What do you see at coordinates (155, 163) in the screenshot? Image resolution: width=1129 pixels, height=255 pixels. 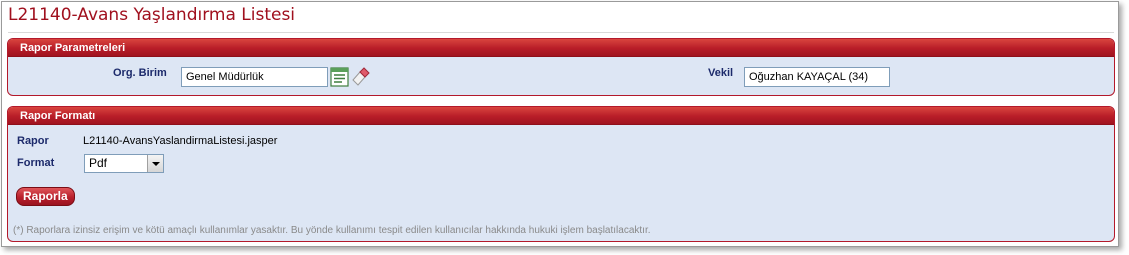 I see `chevron-down-icon` at bounding box center [155, 163].